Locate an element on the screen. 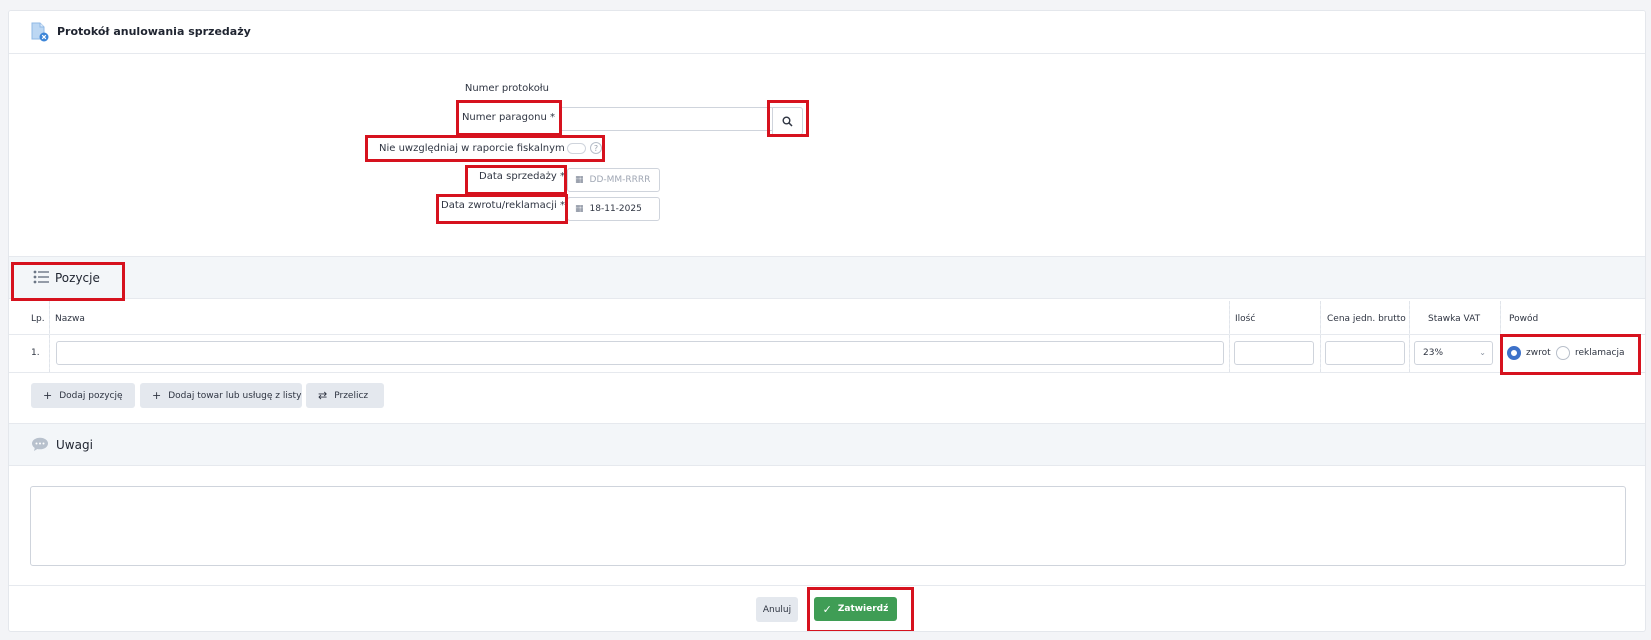 The image size is (1651, 640). column-header-name: Nazwa is located at coordinates (70, 319).